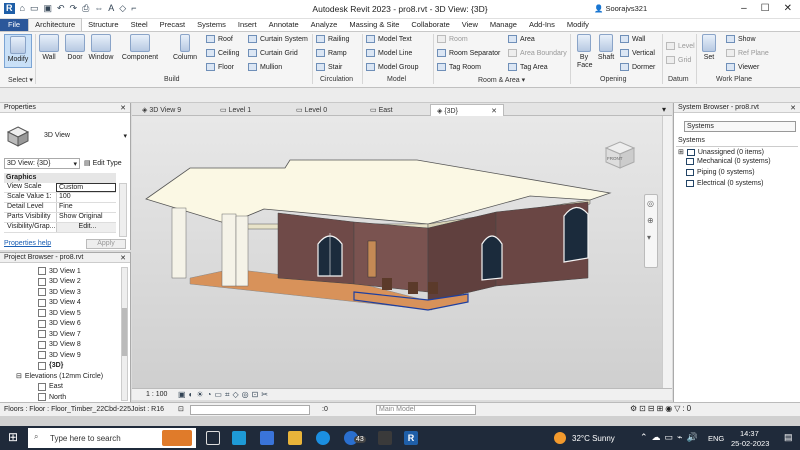 This screenshot has height=450, width=800. What do you see at coordinates (124, 334) in the screenshot?
I see `browser-scrollbar` at bounding box center [124, 334].